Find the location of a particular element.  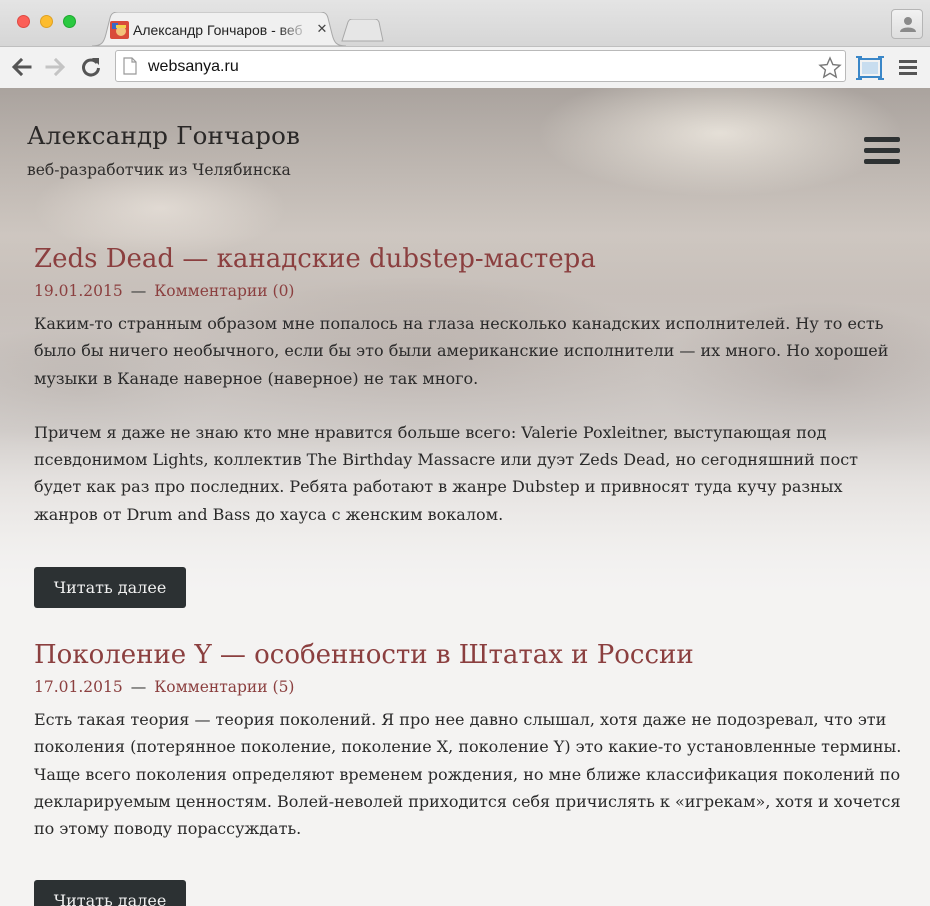

favicon-icon is located at coordinates (119, 30).